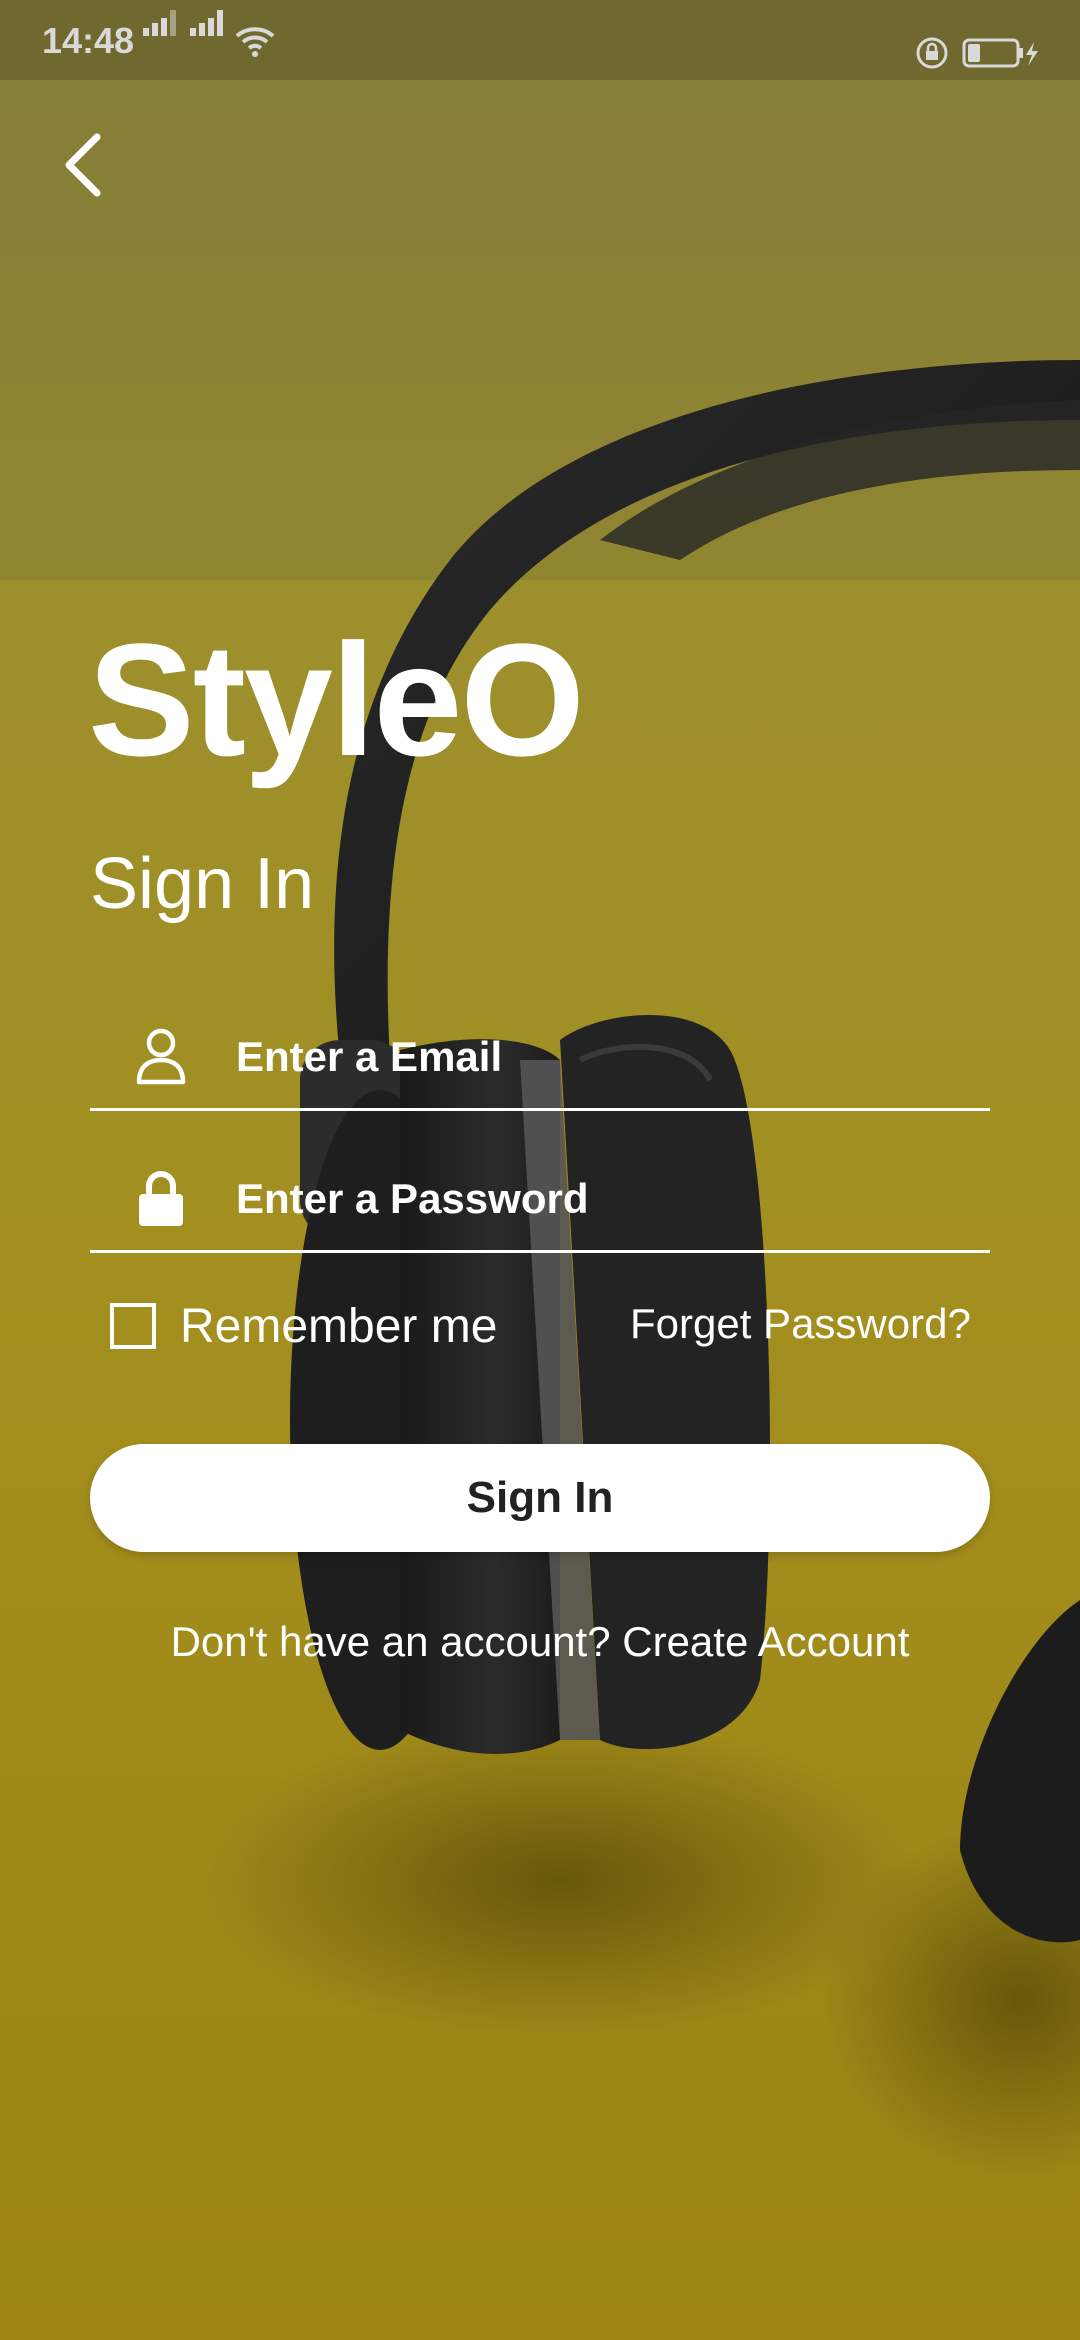 The width and height of the screenshot is (1080, 2340). Describe the element at coordinates (390, 1641) in the screenshot. I see `no-account-prompt: Don't have an account?` at that location.